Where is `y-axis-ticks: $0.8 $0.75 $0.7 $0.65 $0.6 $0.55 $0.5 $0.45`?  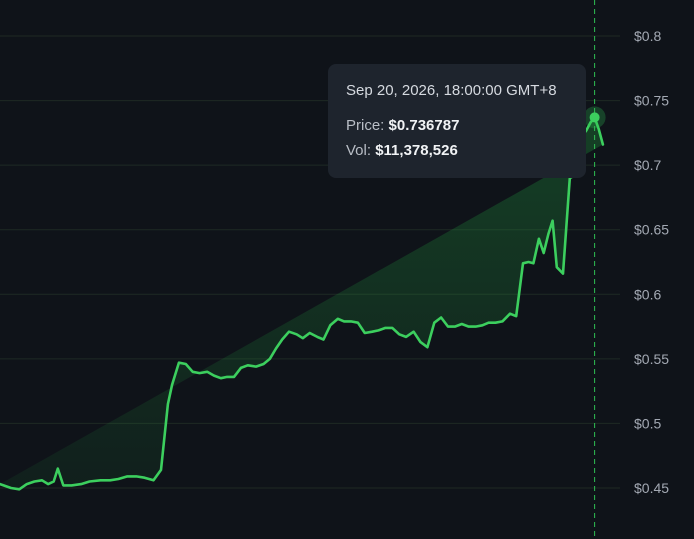
y-axis-ticks: $0.8 $0.75 $0.7 $0.65 $0.6 $0.55 $0.5 $0.45 is located at coordinates (651, 262).